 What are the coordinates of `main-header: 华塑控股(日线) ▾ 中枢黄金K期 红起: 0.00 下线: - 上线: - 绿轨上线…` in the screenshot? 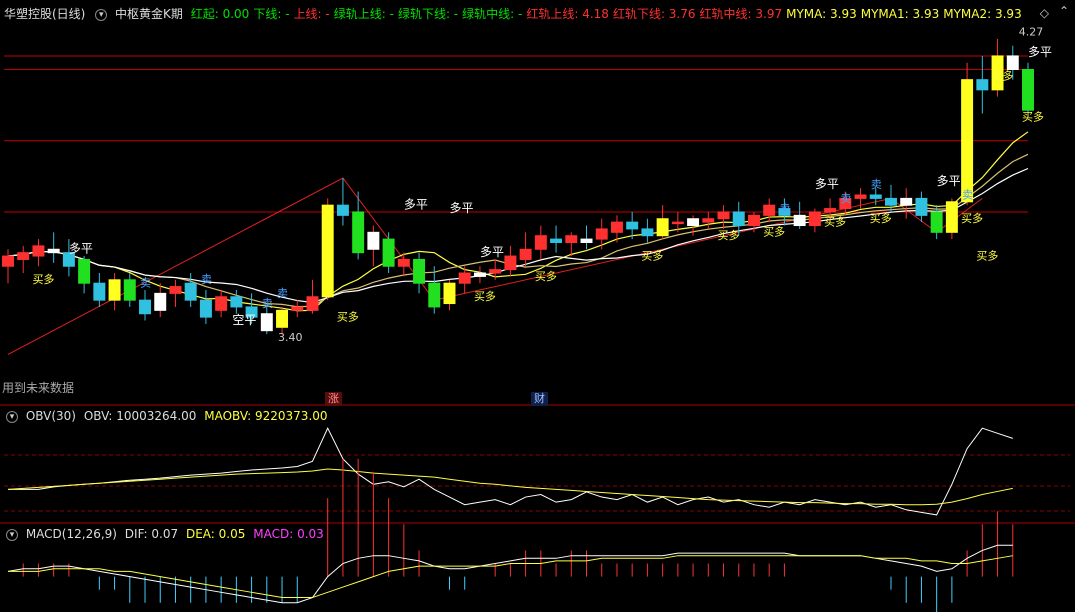 It's located at (517, 14).